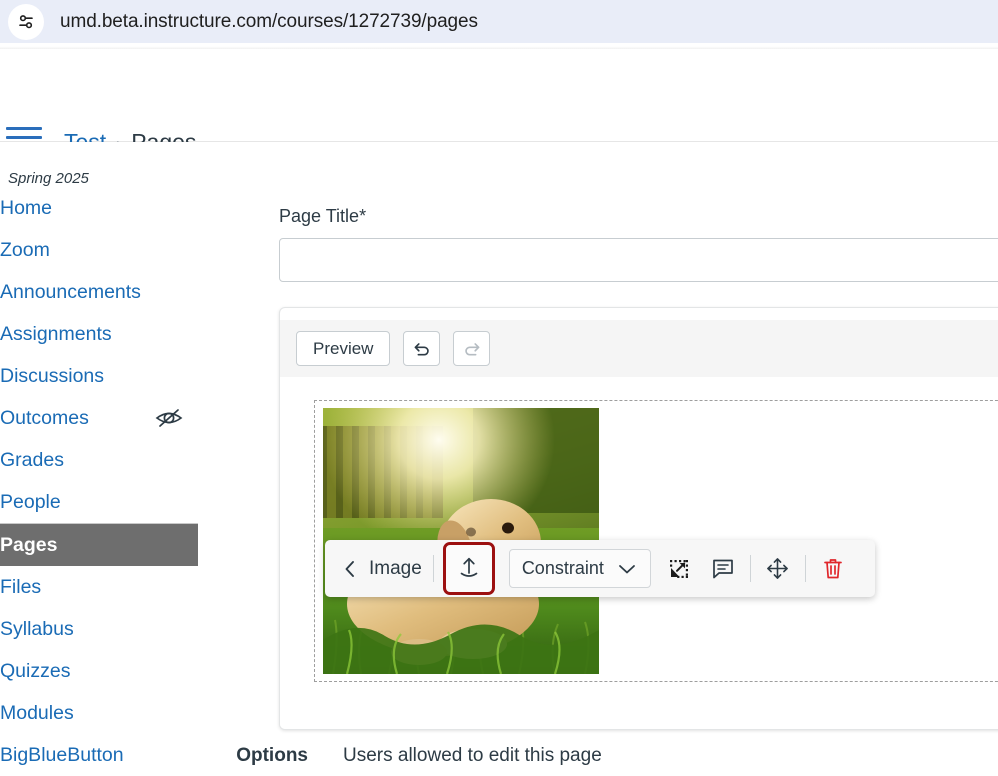 Image resolution: width=998 pixels, height=776 pixels. Describe the element at coordinates (21, 586) in the screenshot. I see `sidebar-item-label: Files` at that location.